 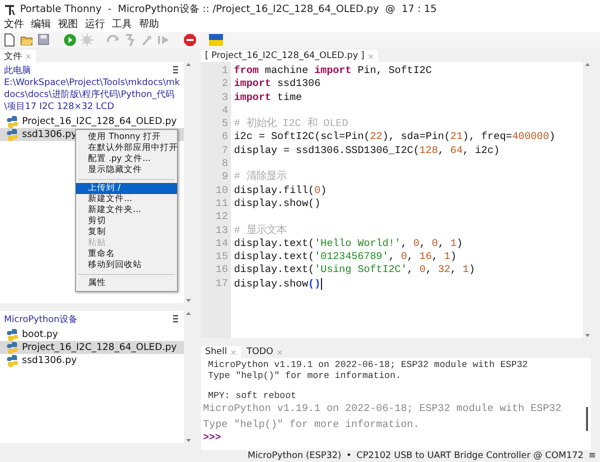 What do you see at coordinates (221, 285) in the screenshot?
I see `line-number: 17` at bounding box center [221, 285].